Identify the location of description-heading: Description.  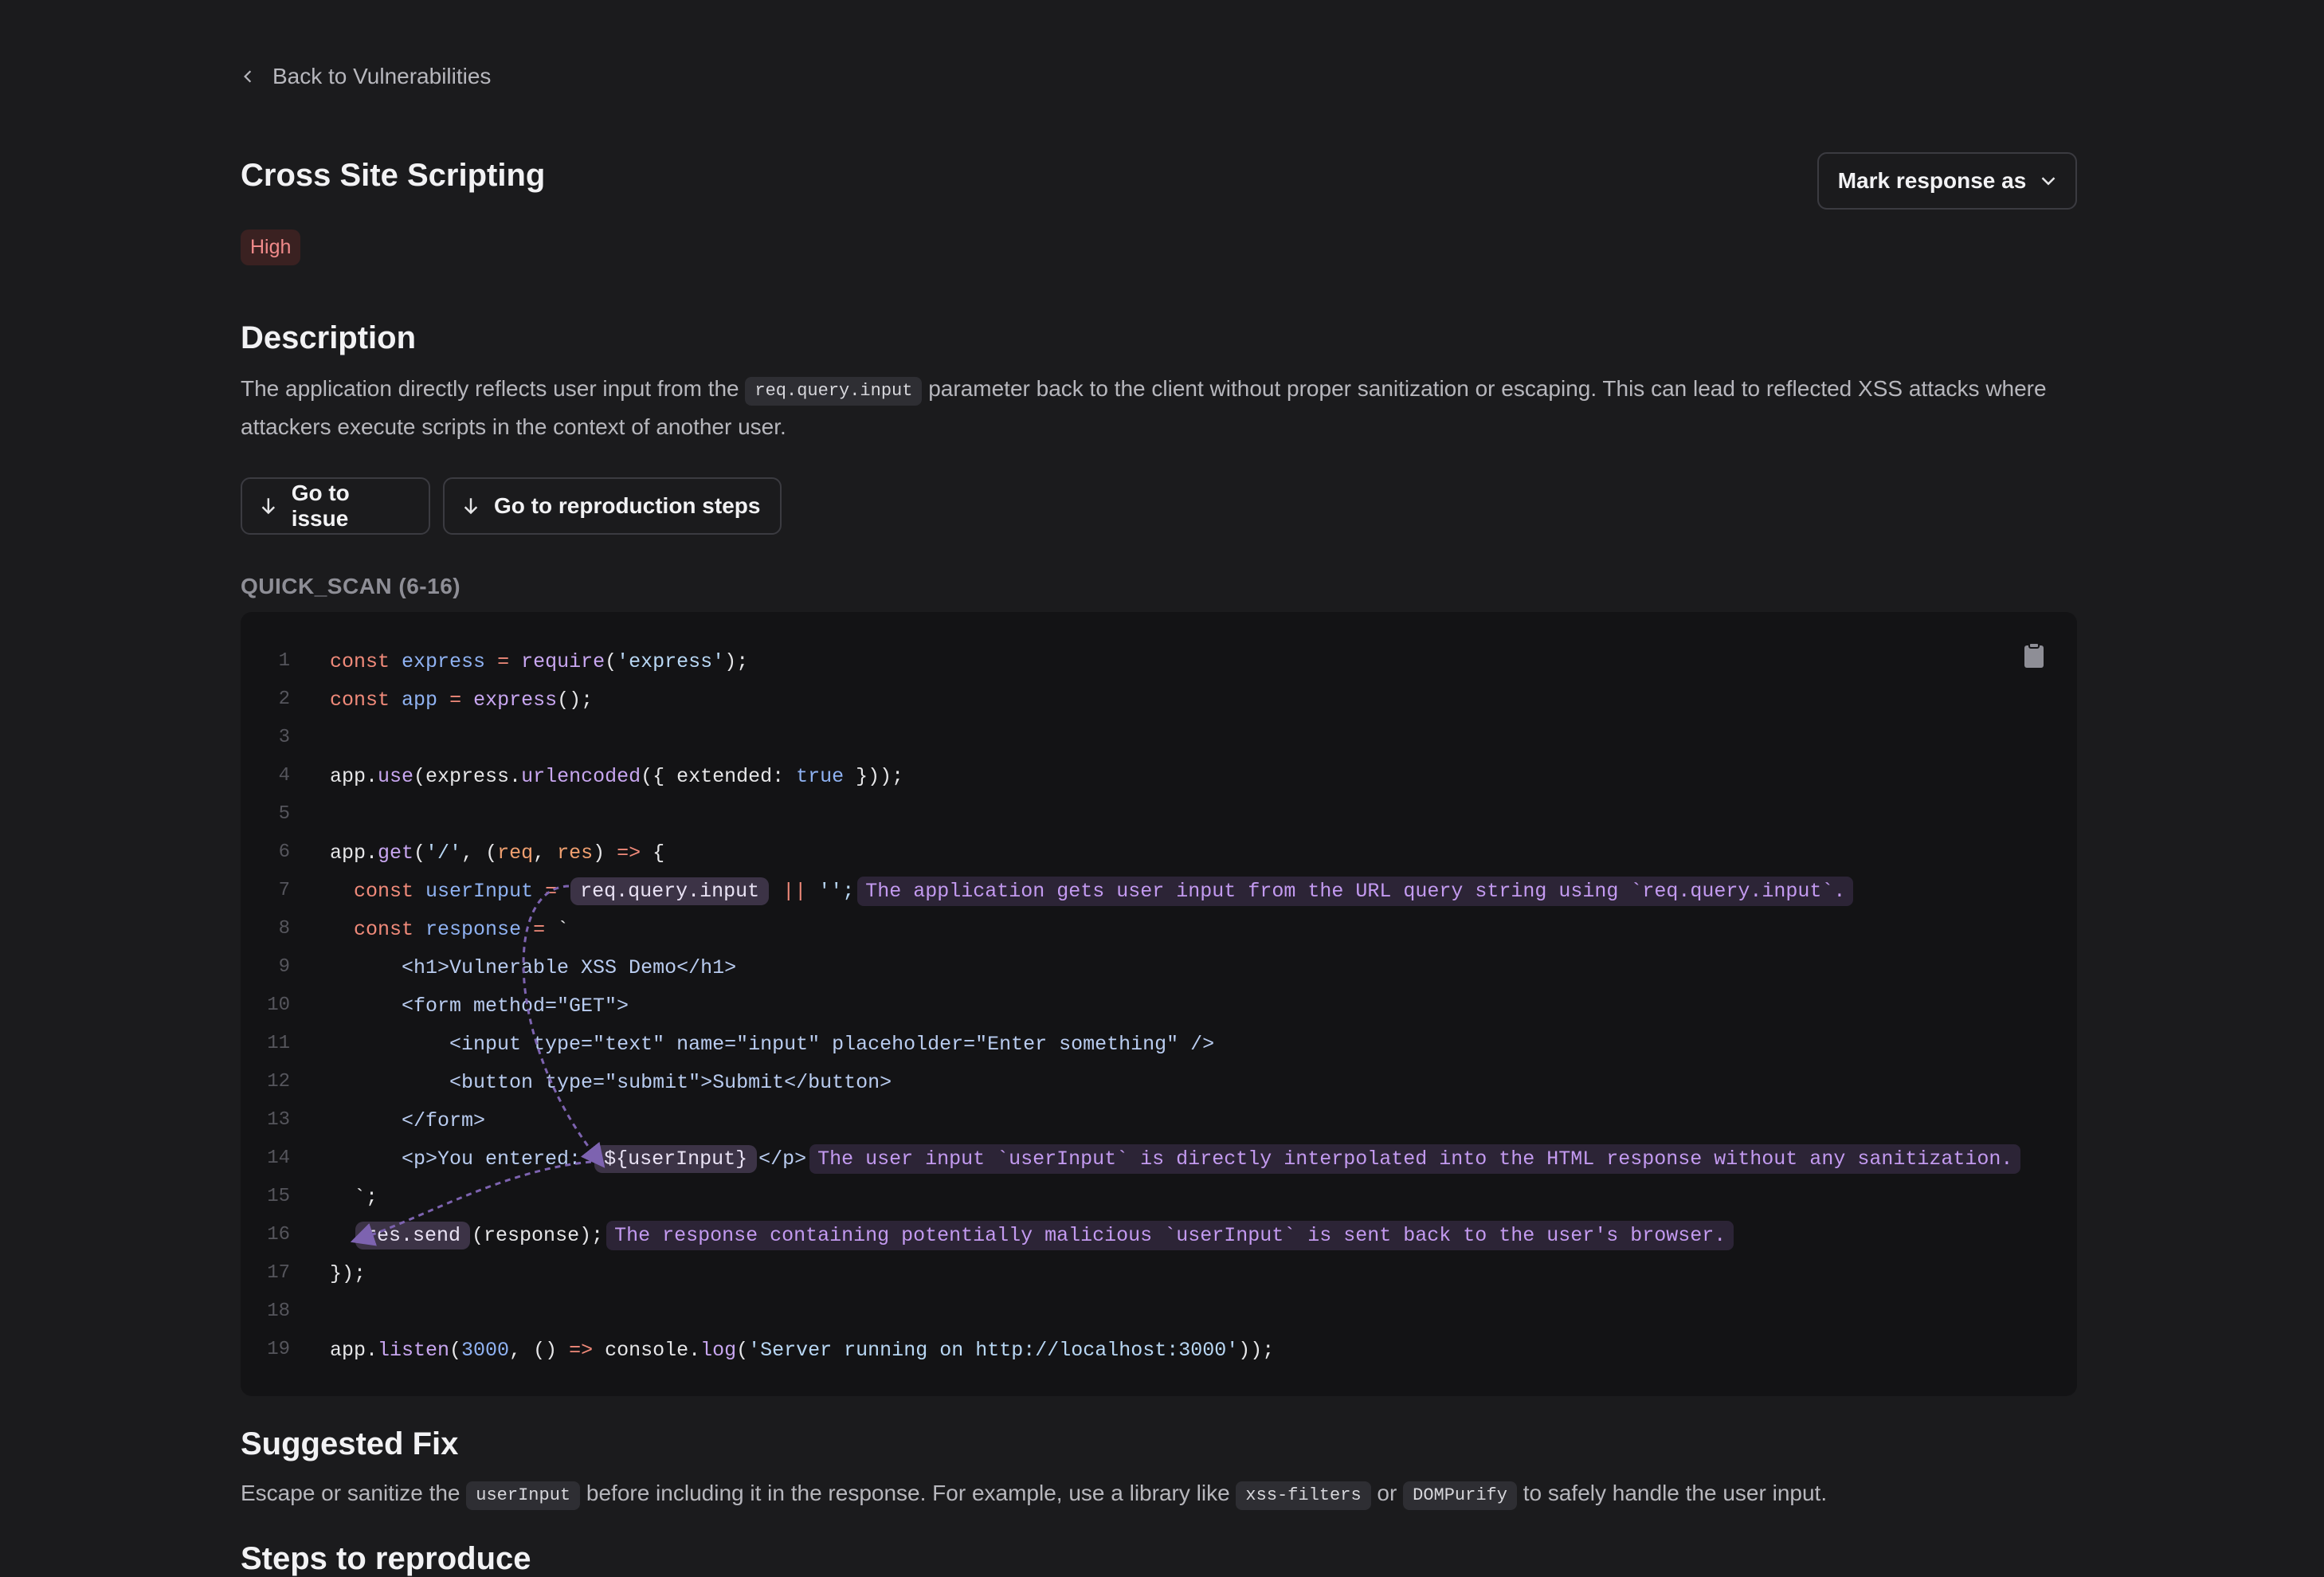
(329, 337).